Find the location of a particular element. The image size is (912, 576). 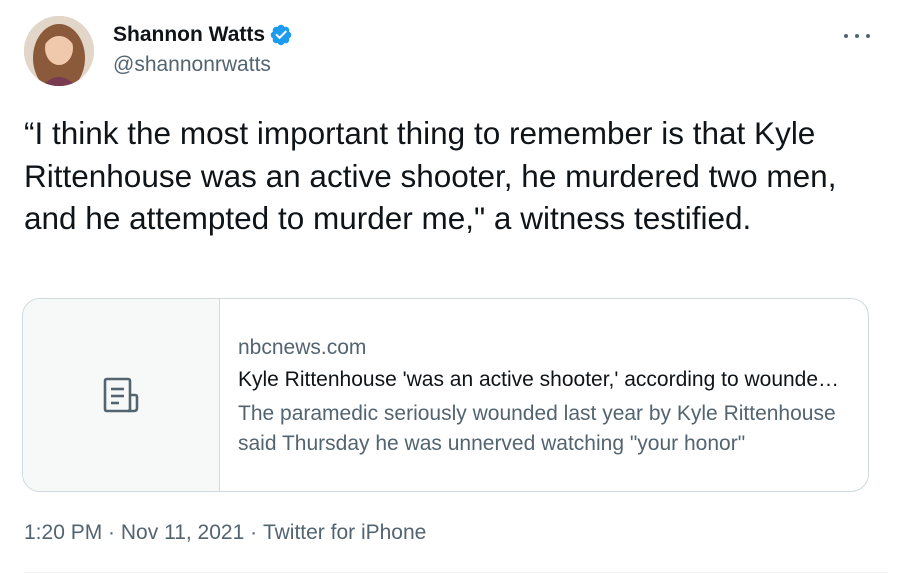

card-thumbnail is located at coordinates (121, 395).